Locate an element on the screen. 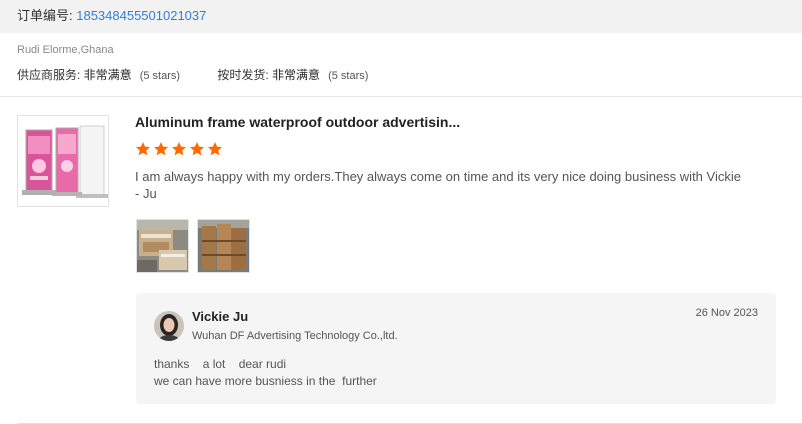 The width and height of the screenshot is (802, 424). order-info: 订单编号: 185348455501021037 is located at coordinates (111, 14).